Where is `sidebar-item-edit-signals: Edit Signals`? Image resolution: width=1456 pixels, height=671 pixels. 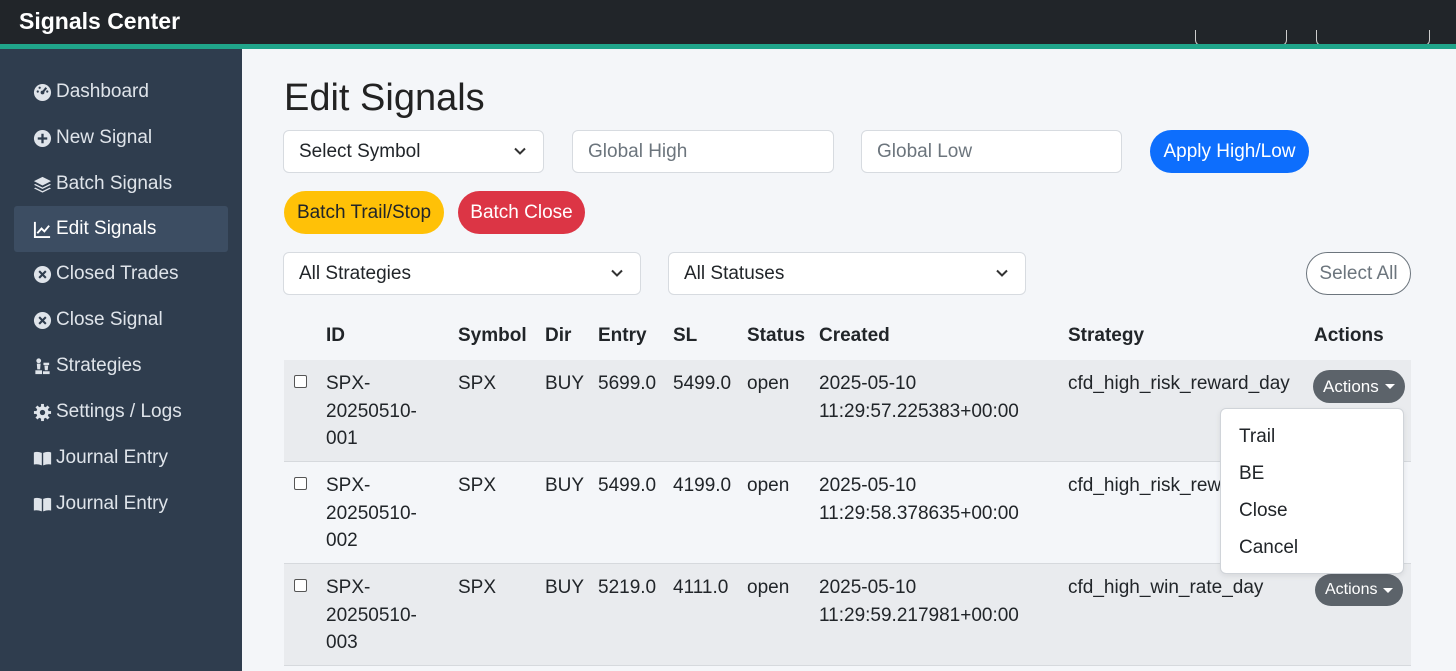
sidebar-item-edit-signals: Edit Signals is located at coordinates (121, 229).